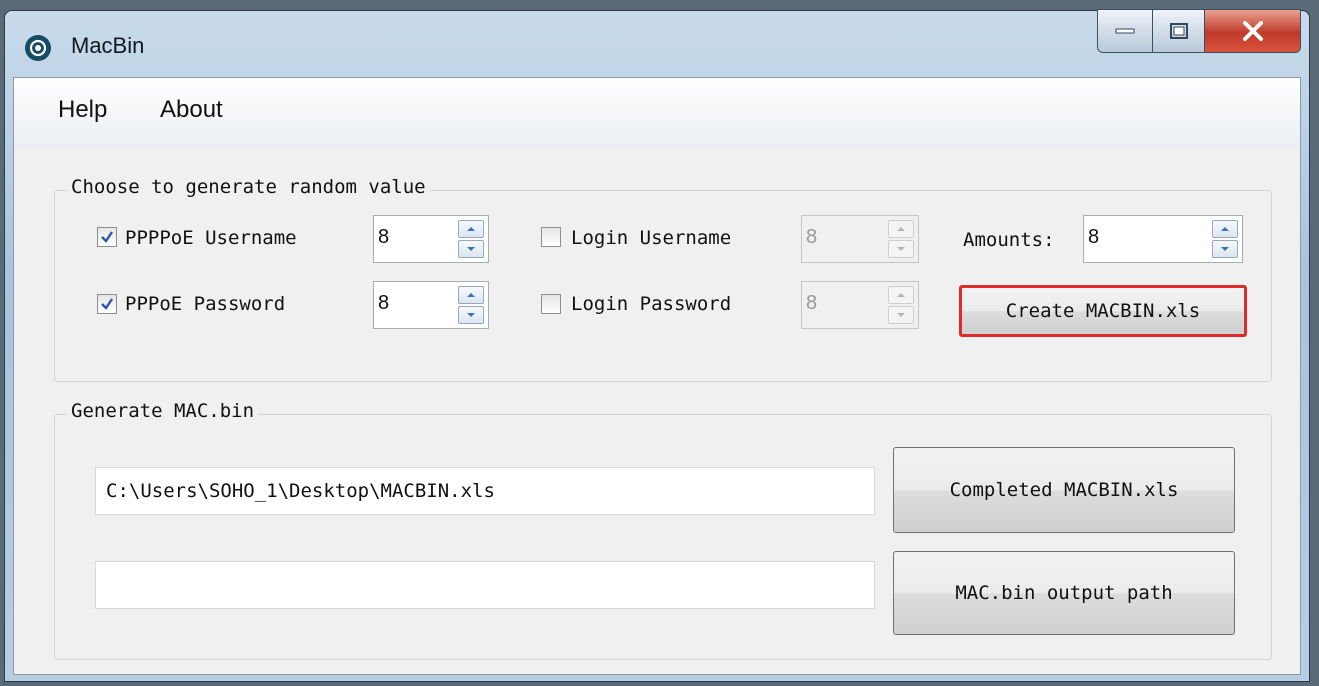 The height and width of the screenshot is (686, 1319). I want to click on login-password-spinner: 8, so click(860, 305).